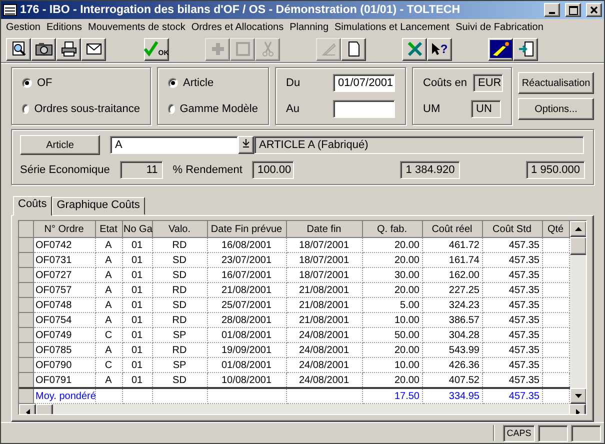 This screenshot has height=444, width=605. What do you see at coordinates (556, 83) in the screenshot?
I see `refresh-button: Réactualisation` at bounding box center [556, 83].